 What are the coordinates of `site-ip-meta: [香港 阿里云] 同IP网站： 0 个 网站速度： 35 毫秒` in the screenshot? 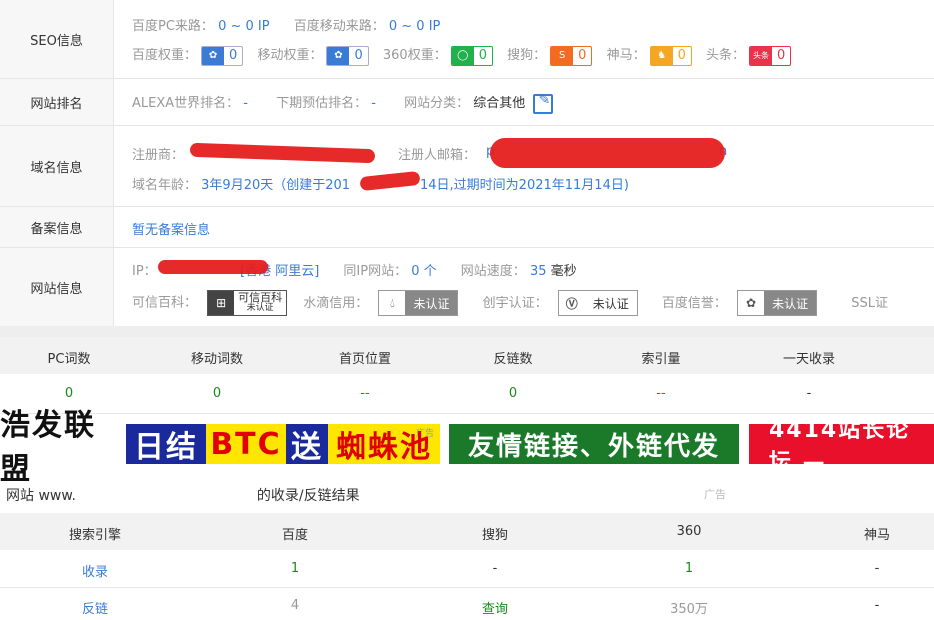 It's located at (408, 271).